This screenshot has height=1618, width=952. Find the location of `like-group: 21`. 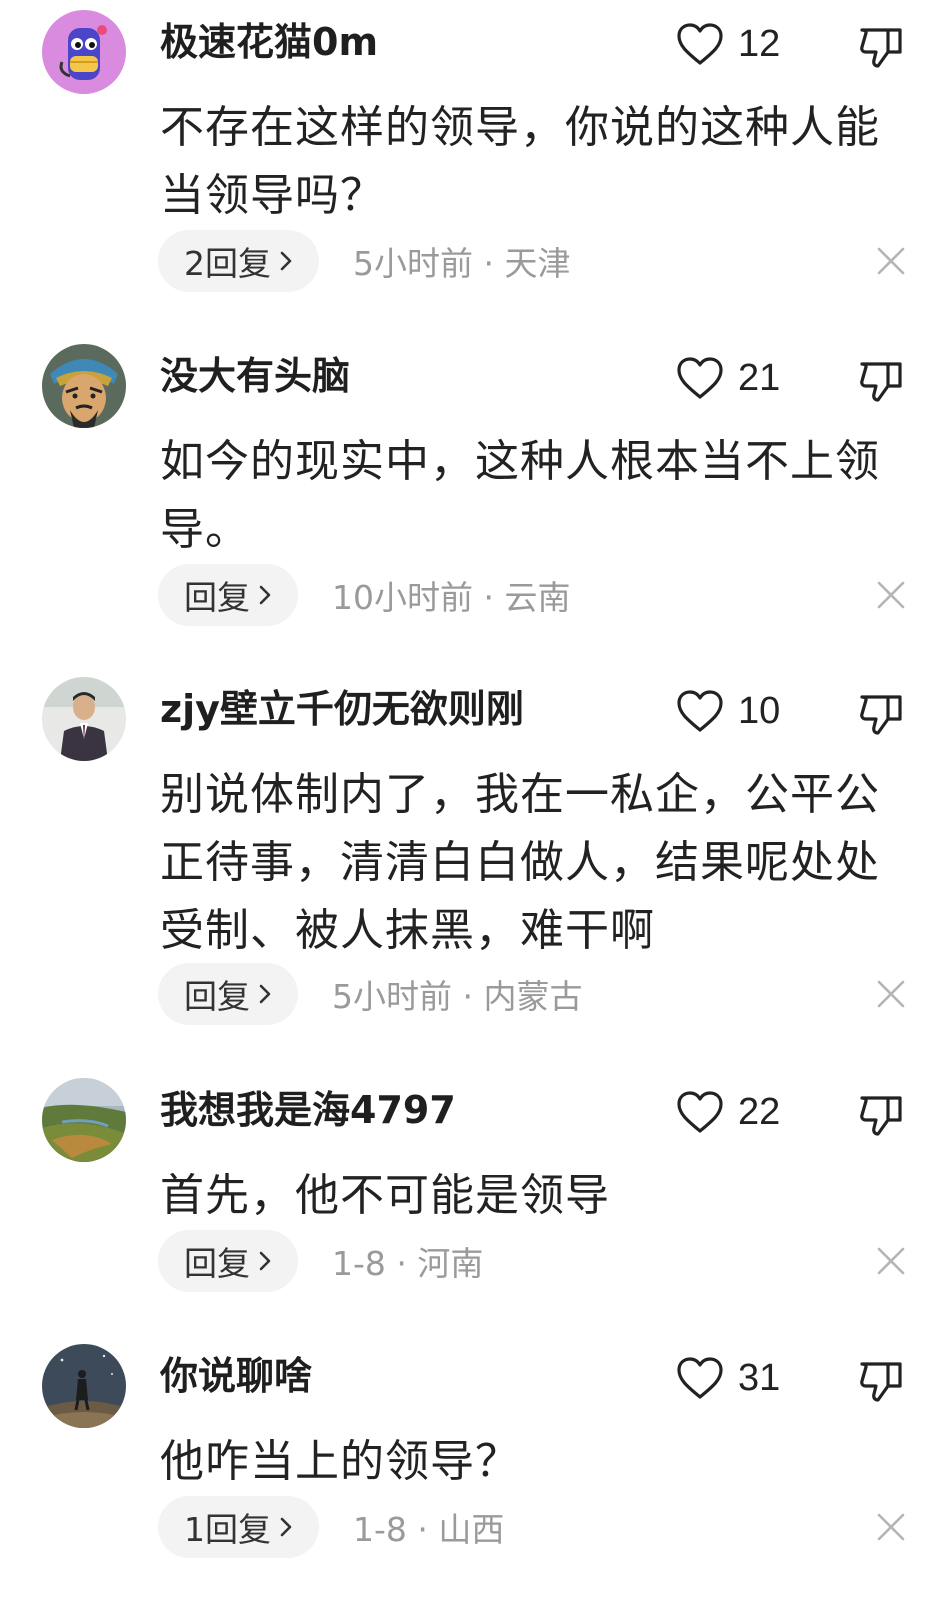

like-group: 21 is located at coordinates (728, 378).